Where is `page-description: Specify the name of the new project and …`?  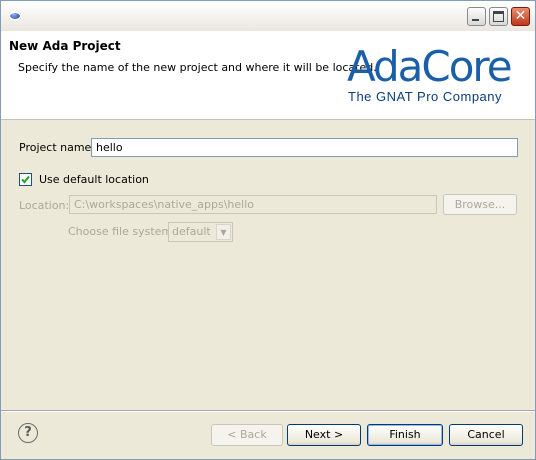
page-description: Specify the name of the new project and … is located at coordinates (197, 67).